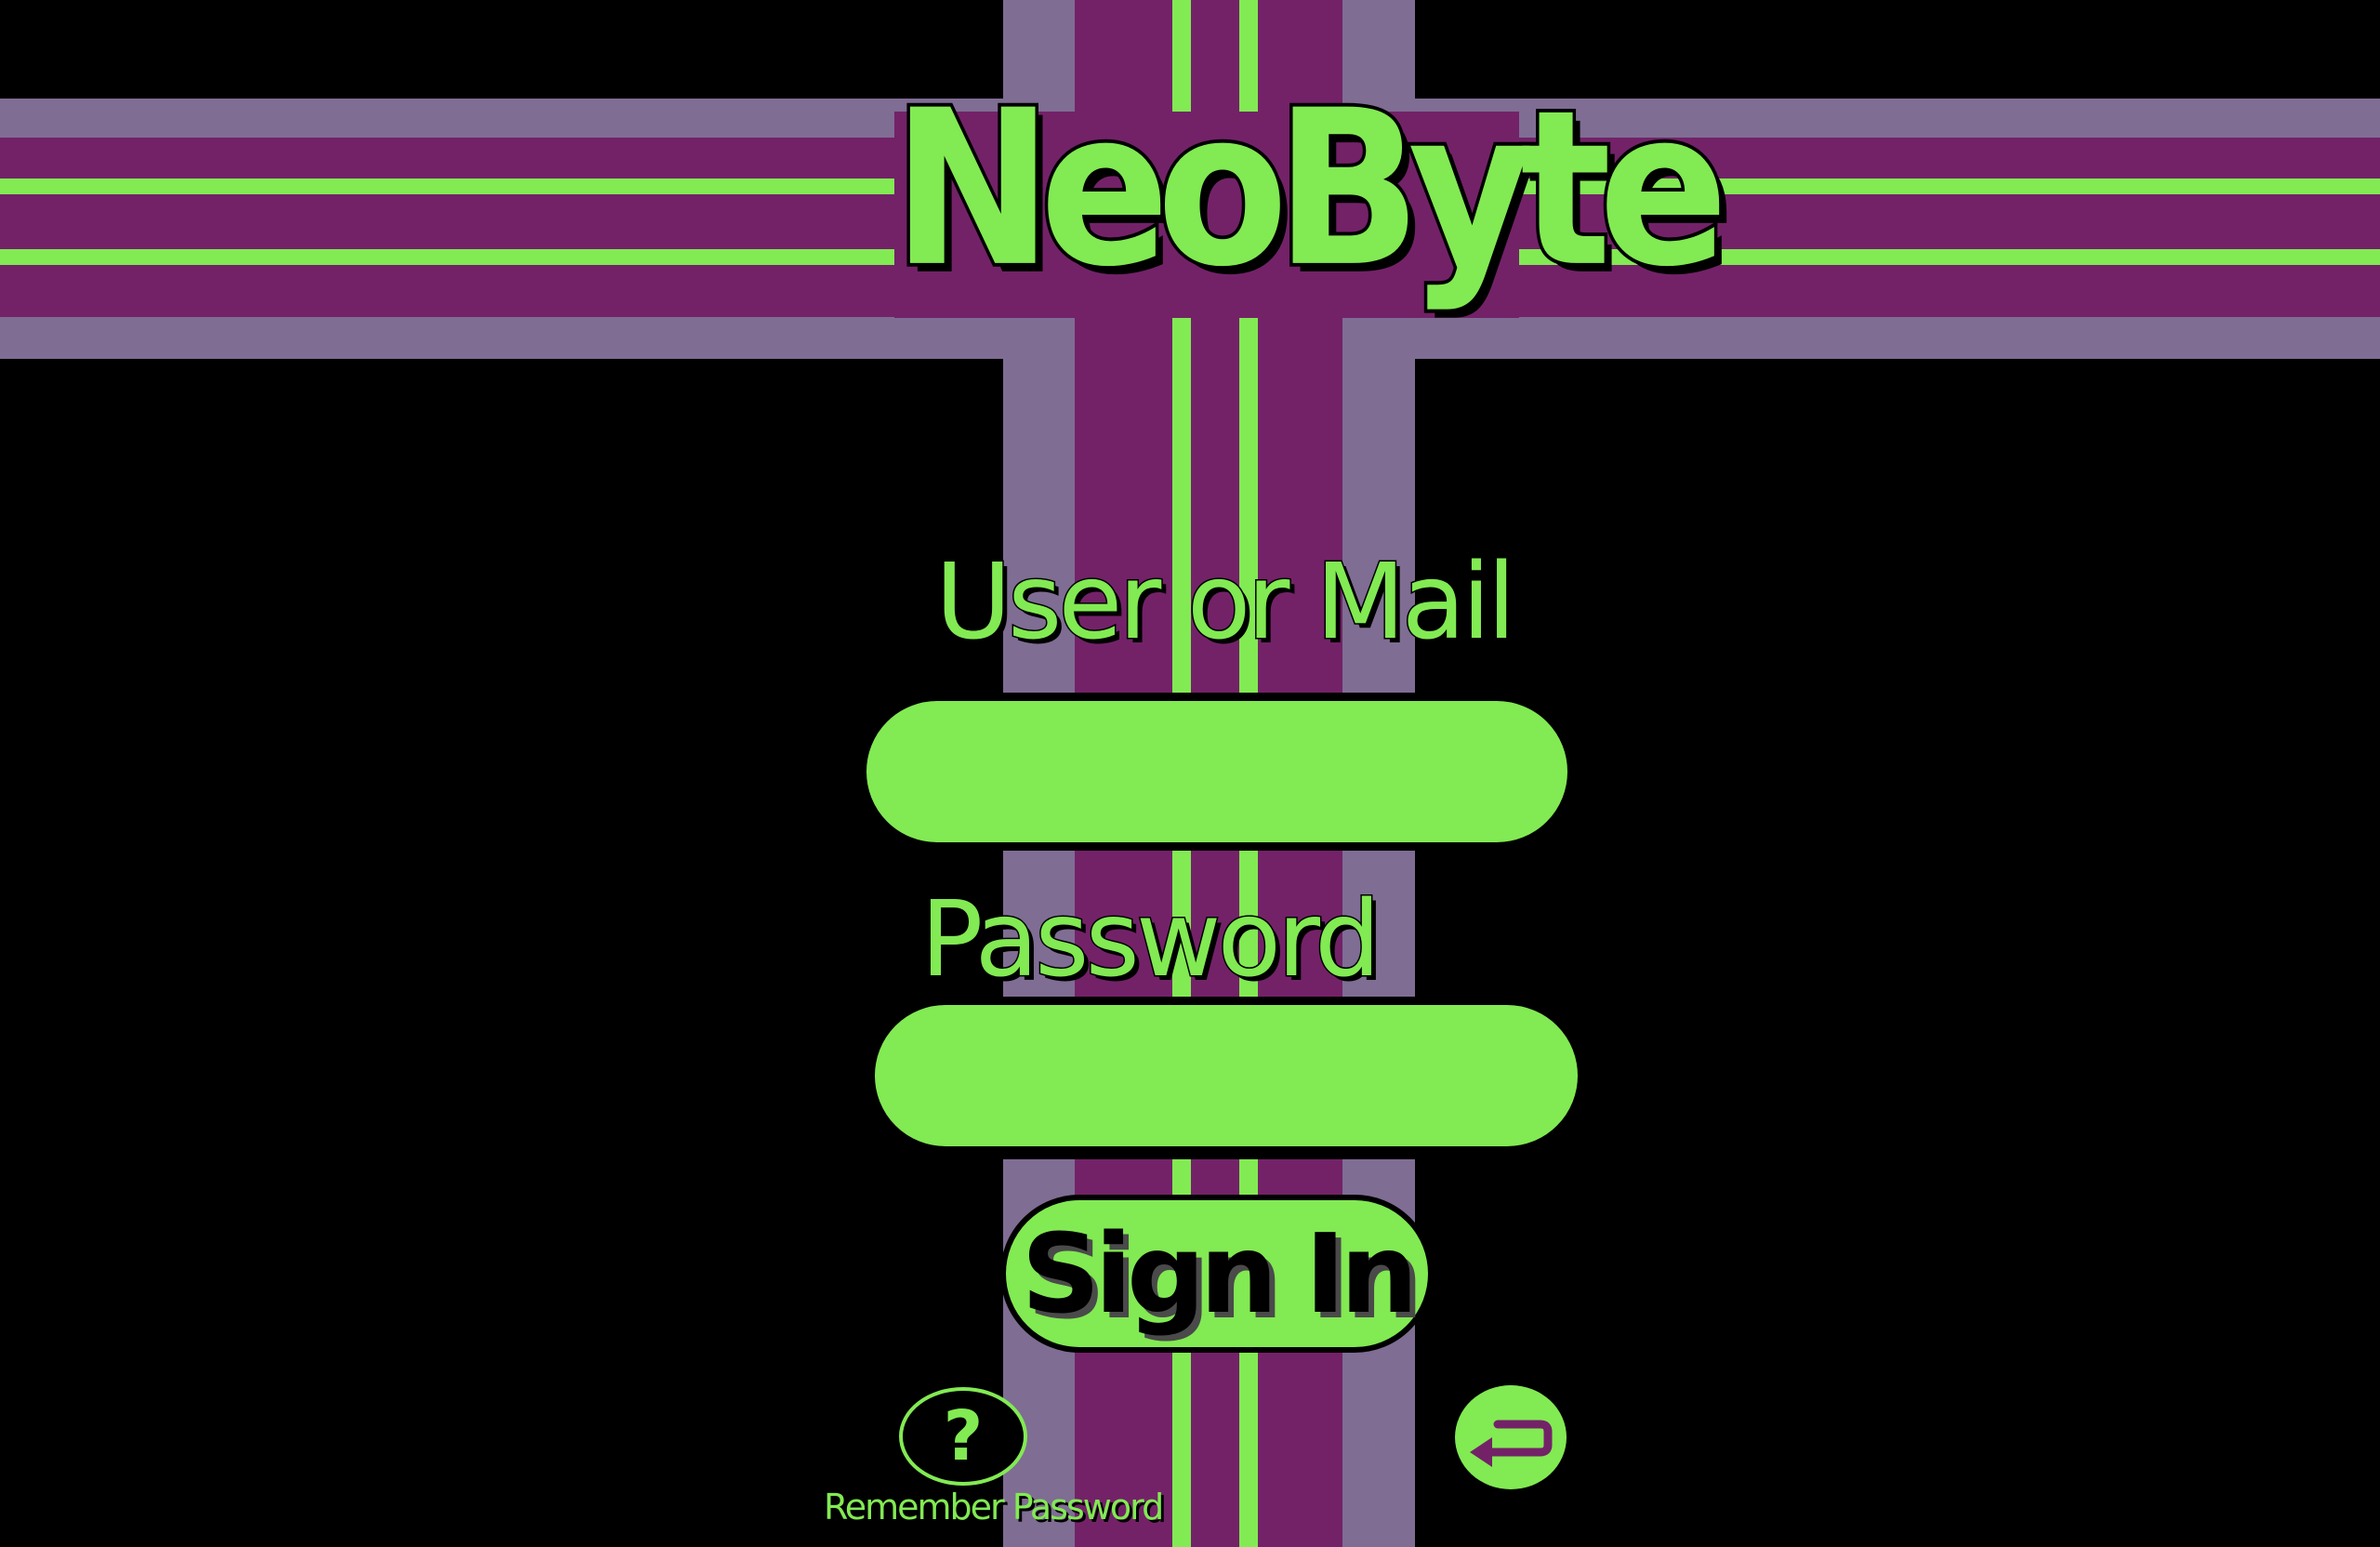 This screenshot has height=1547, width=2380. What do you see at coordinates (1150, 939) in the screenshot?
I see `password-label: Password` at bounding box center [1150, 939].